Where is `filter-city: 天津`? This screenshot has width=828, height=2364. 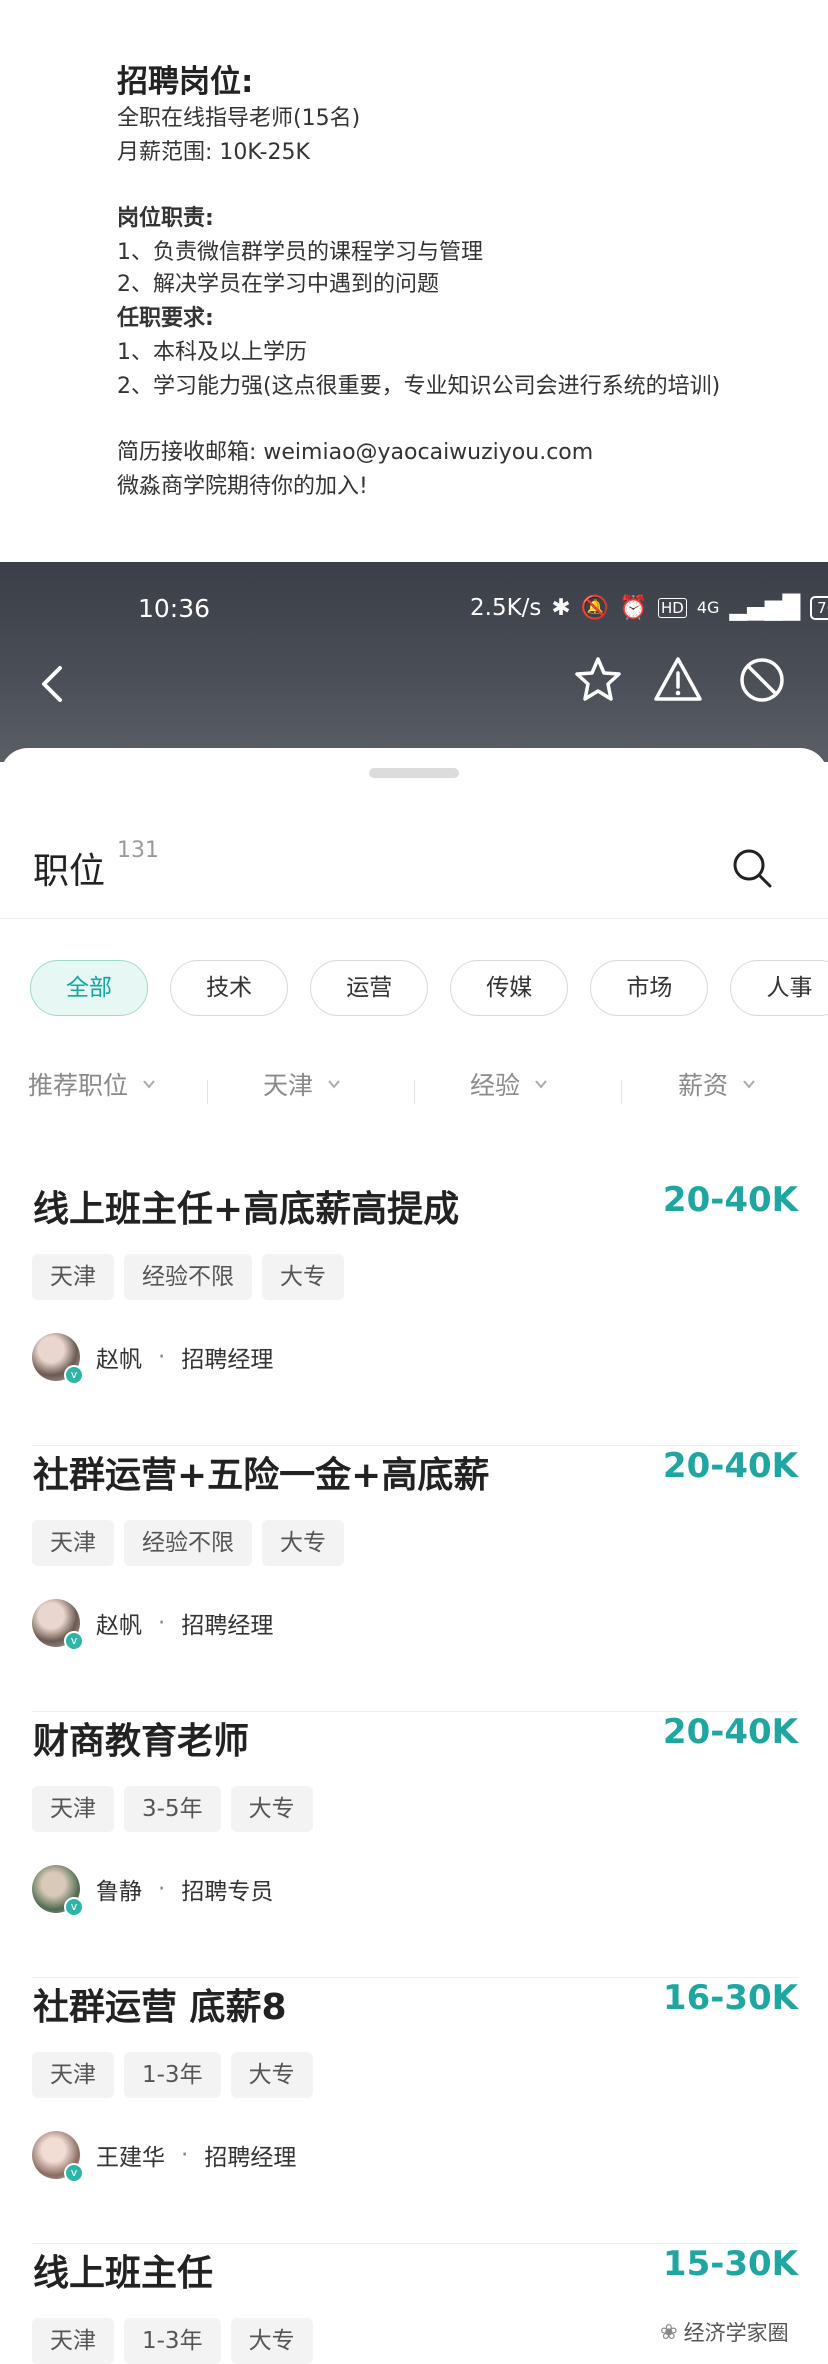 filter-city: 天津 is located at coordinates (302, 1084).